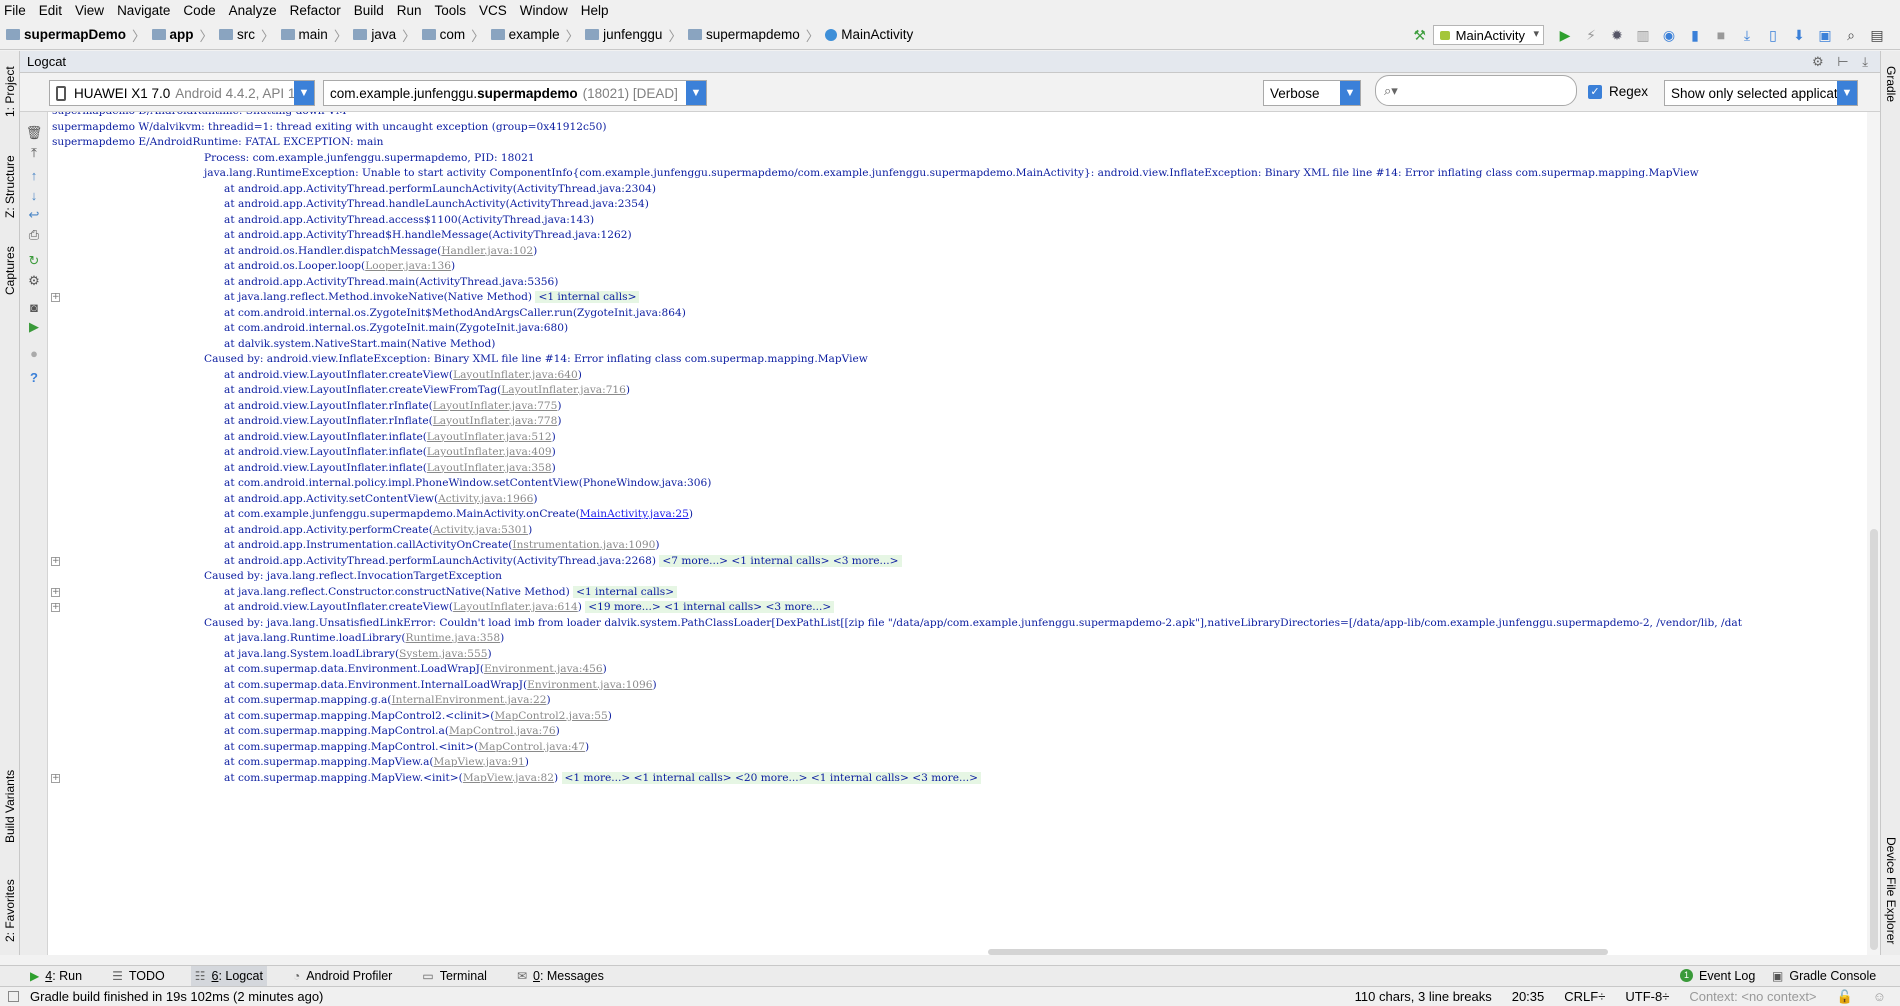  I want to click on source-link: System.java:555, so click(443, 654).